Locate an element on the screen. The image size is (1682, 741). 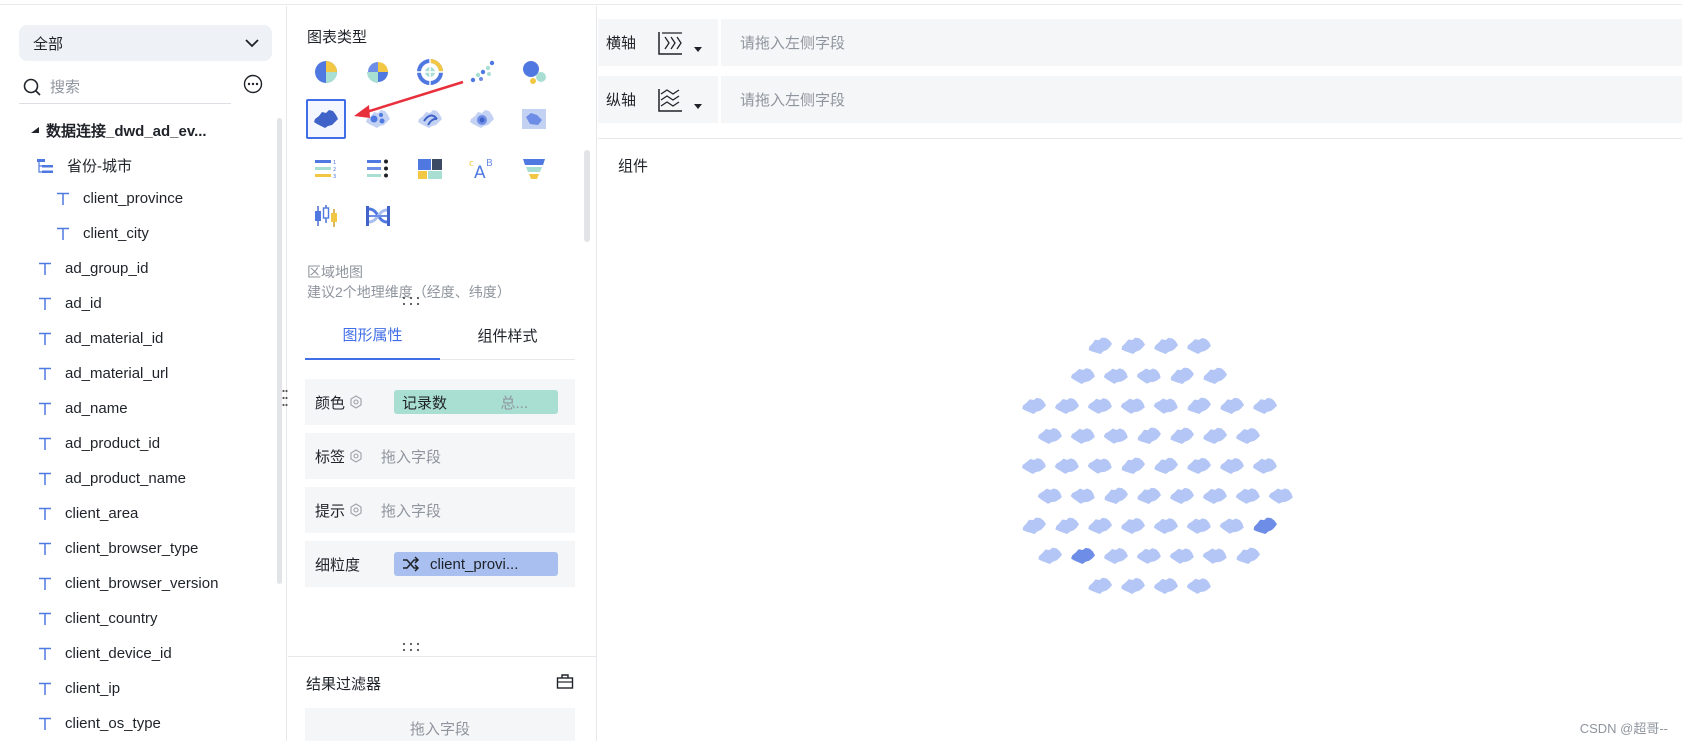
field-item: ad_group_id is located at coordinates (92, 268).